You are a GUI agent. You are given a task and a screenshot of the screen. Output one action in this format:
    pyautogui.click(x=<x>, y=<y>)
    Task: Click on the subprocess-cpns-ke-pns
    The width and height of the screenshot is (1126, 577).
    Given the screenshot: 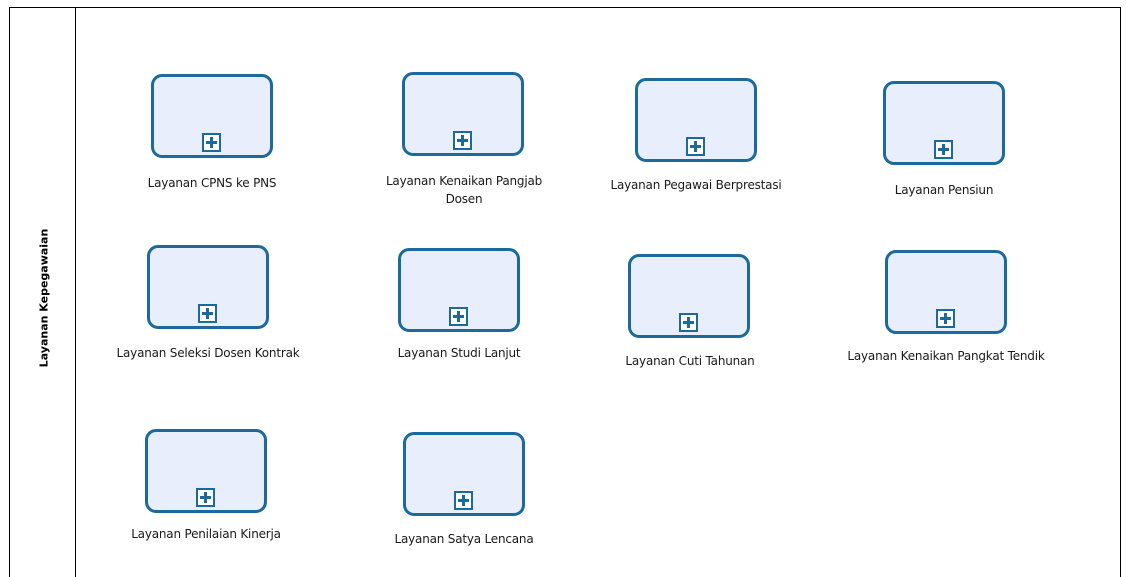 What is the action you would take?
    pyautogui.click(x=212, y=116)
    